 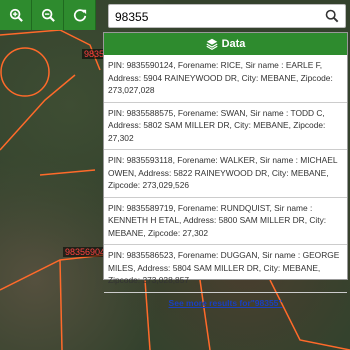 I want to click on panel-title: Data, so click(x=233, y=44).